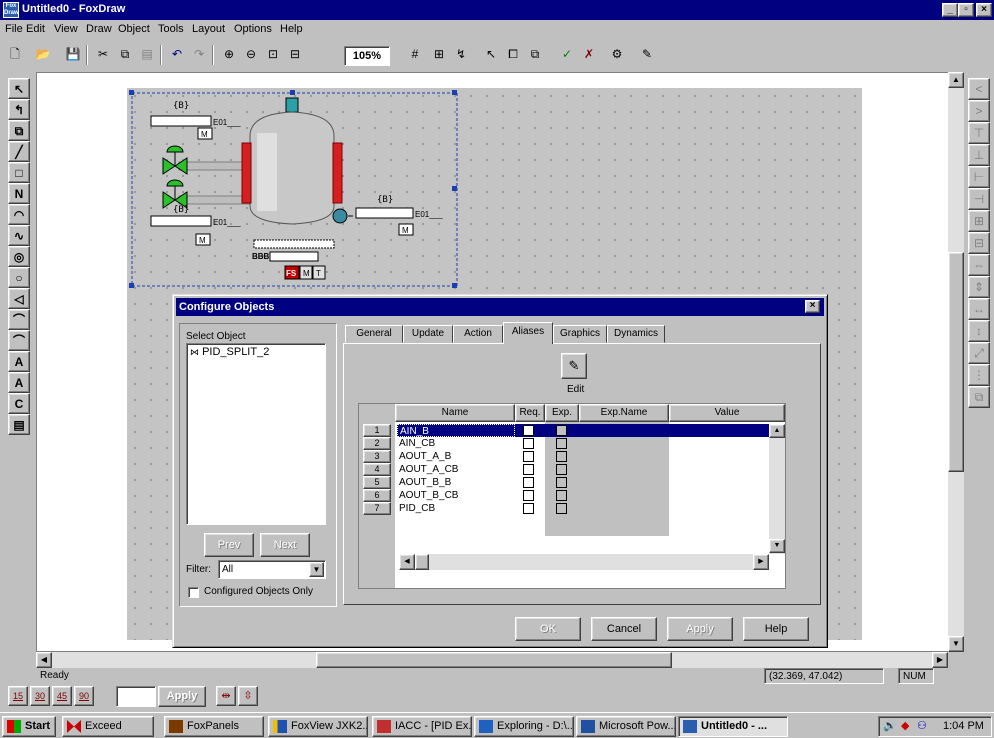 This screenshot has width=994, height=738. What do you see at coordinates (374, 334) in the screenshot?
I see `tab-general: General` at bounding box center [374, 334].